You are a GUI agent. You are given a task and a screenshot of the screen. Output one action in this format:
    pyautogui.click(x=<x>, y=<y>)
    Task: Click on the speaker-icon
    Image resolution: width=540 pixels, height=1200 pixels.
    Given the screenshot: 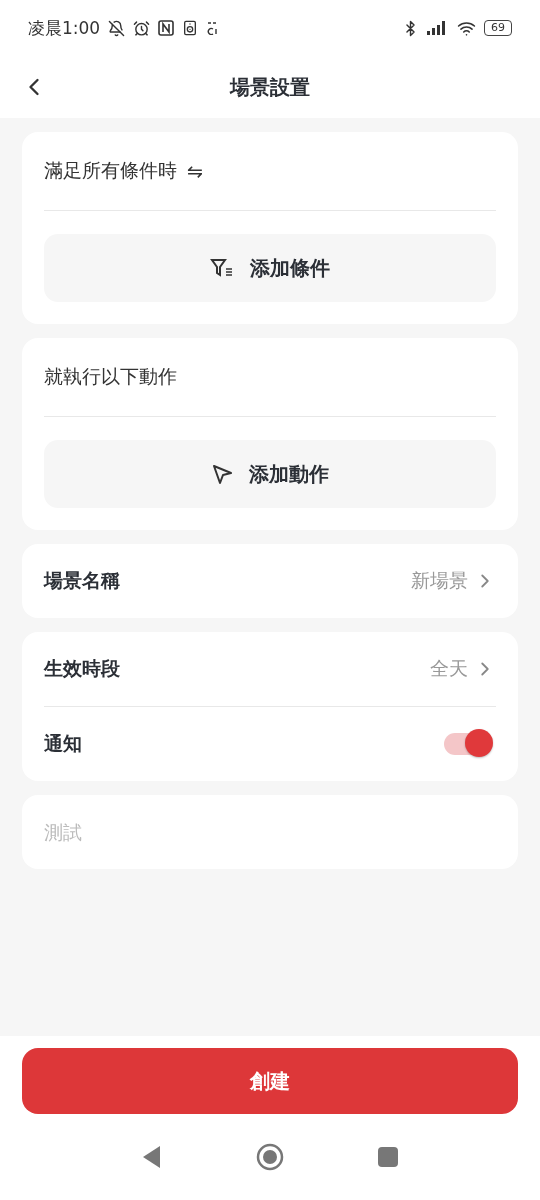 What is the action you would take?
    pyautogui.click(x=190, y=28)
    